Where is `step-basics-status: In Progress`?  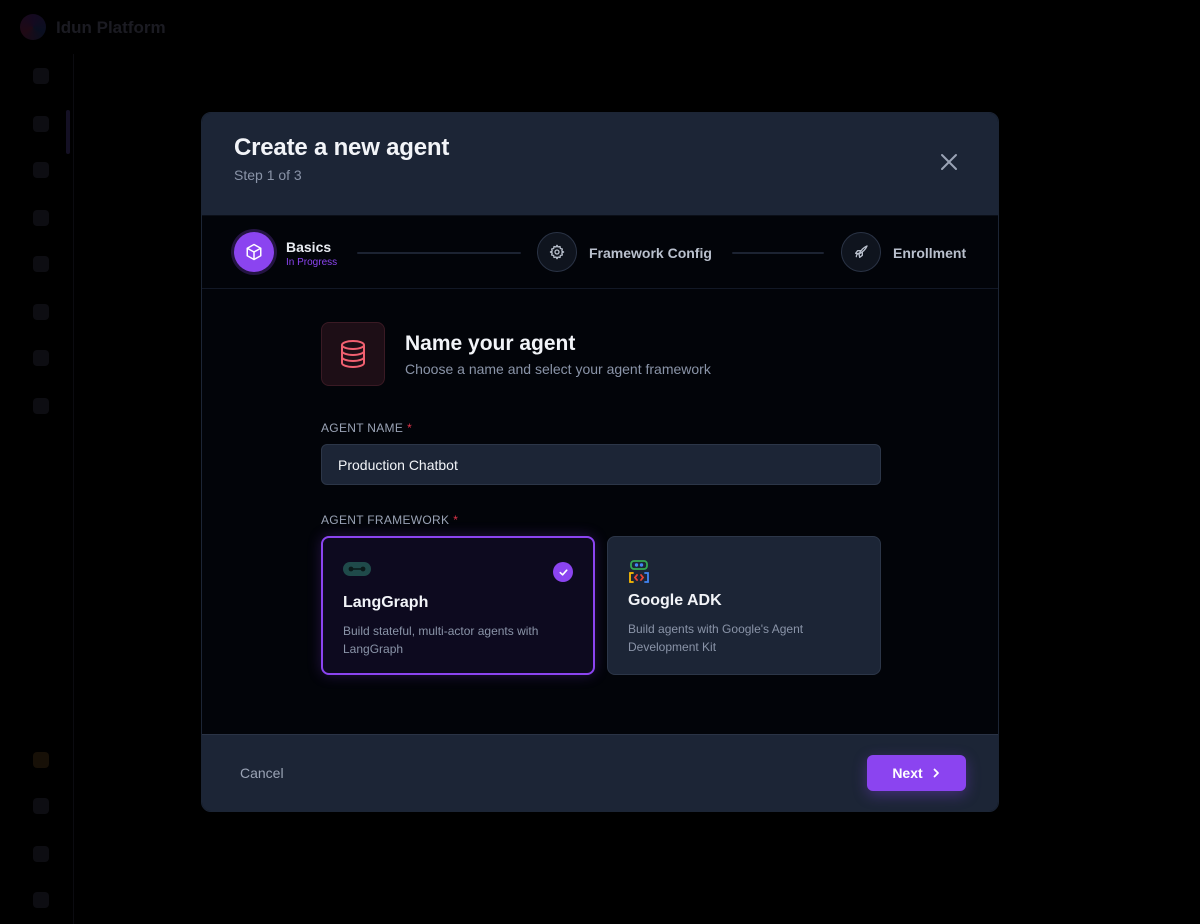 step-basics-status: In Progress is located at coordinates (312, 262).